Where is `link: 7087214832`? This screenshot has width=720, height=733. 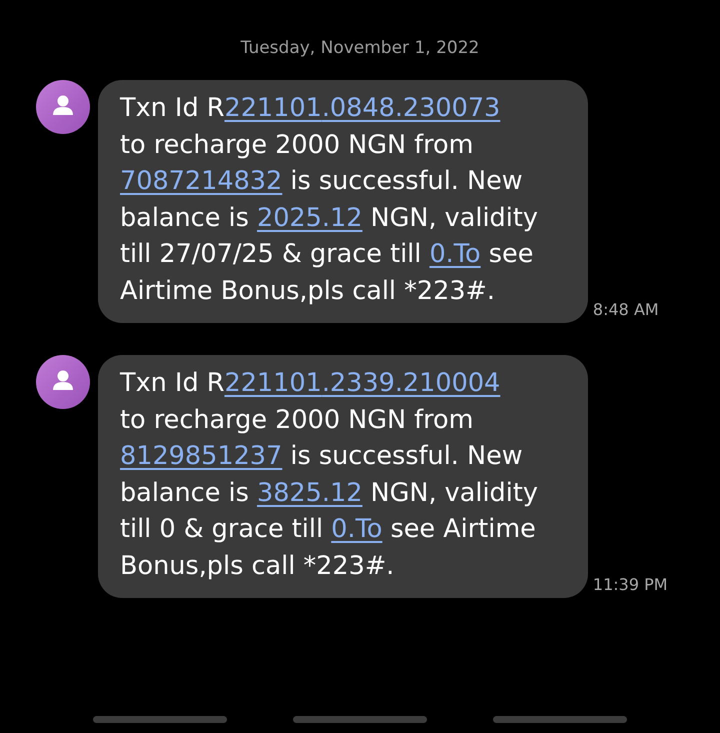
link: 7087214832 is located at coordinates (201, 181).